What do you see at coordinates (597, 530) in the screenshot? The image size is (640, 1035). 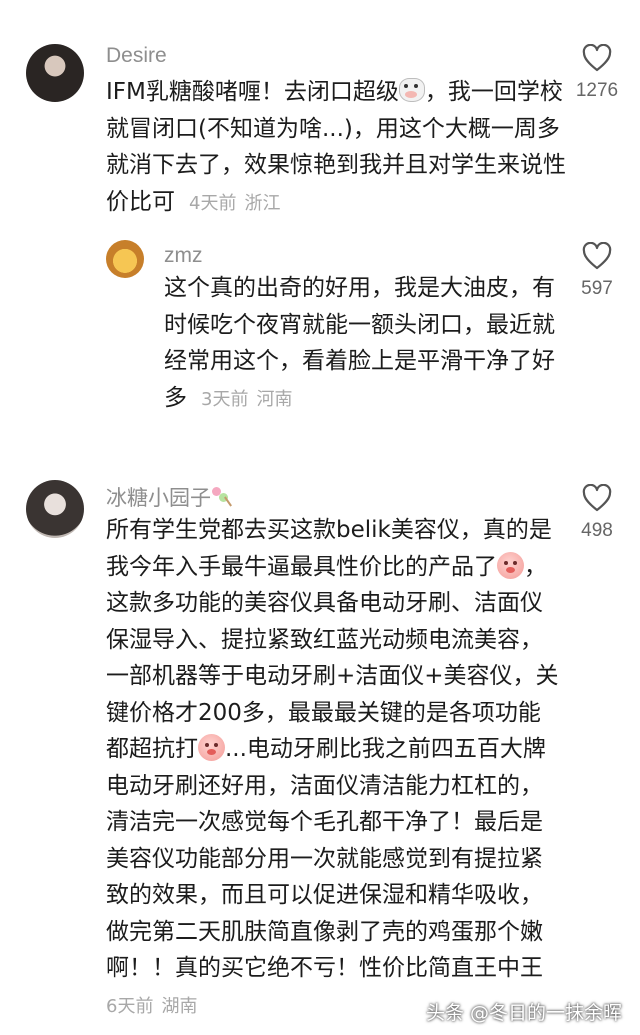 I see `like-count: 498` at bounding box center [597, 530].